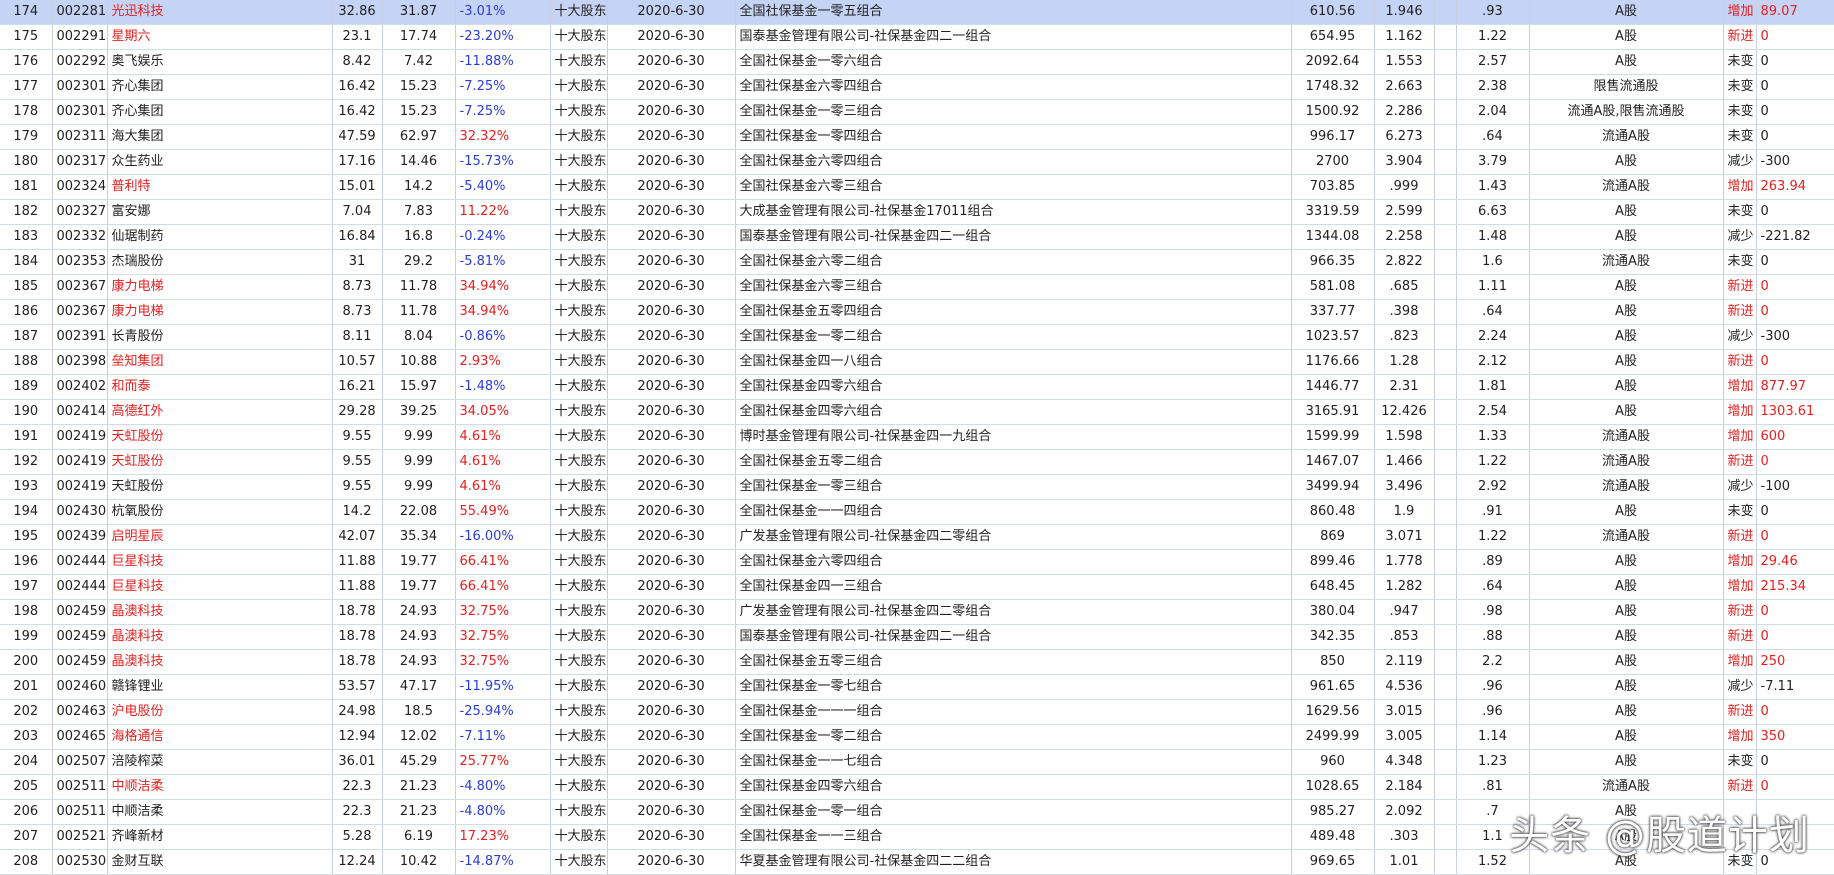  I want to click on stock-name: 沪电股份, so click(220, 712).